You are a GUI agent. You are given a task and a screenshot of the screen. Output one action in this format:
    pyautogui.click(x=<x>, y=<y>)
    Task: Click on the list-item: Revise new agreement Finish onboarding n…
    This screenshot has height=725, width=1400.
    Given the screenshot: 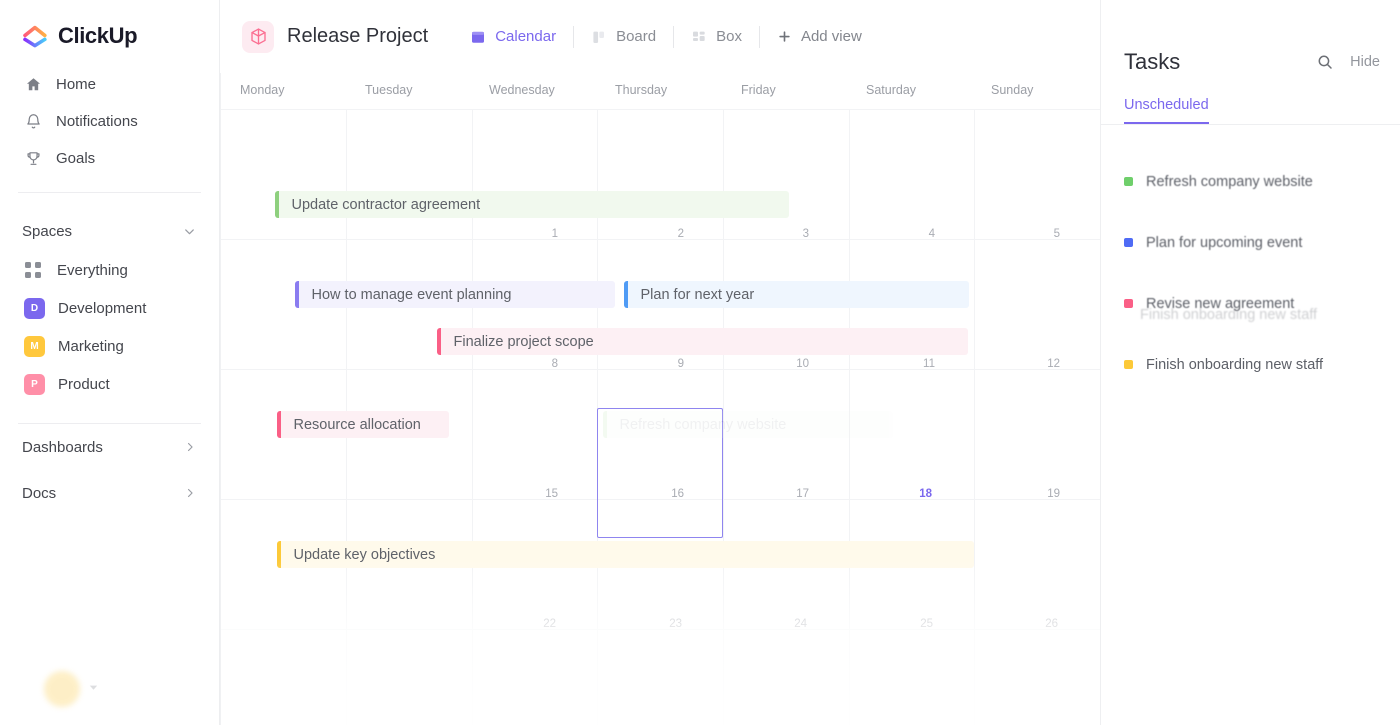 What is the action you would take?
    pyautogui.click(x=1250, y=303)
    